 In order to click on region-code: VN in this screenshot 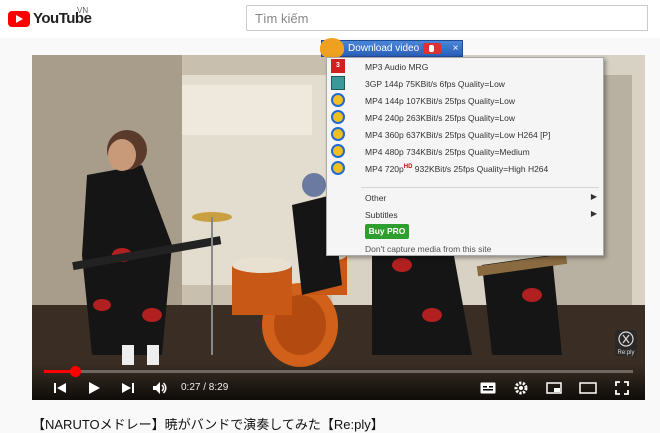, I will do `click(83, 10)`.